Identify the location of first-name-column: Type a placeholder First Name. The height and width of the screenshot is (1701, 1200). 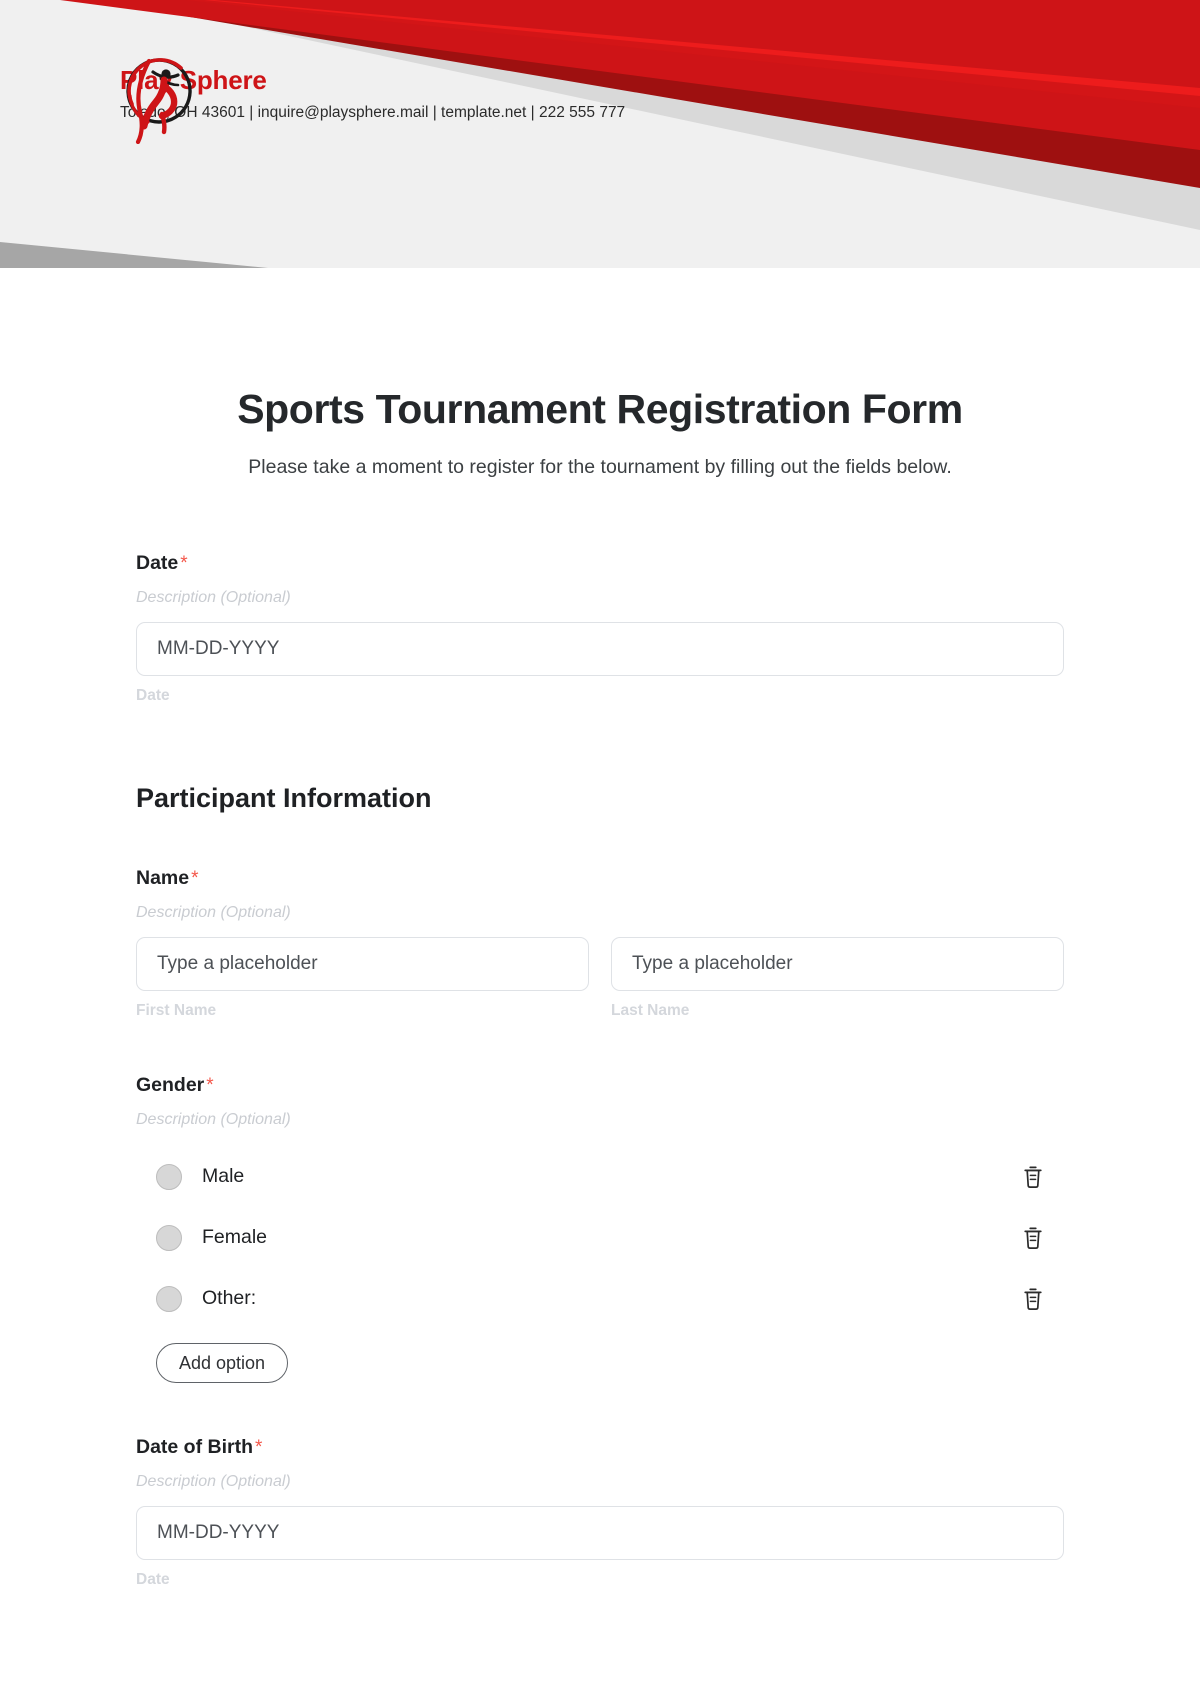
(362, 979).